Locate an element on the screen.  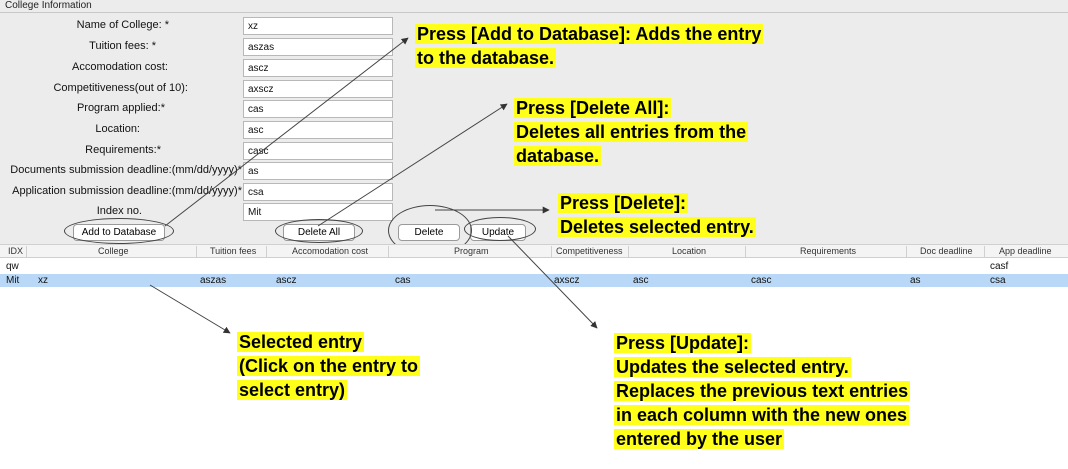
annotation-delete: Press [Delete]: Deletes selected entry. is located at coordinates (657, 215).